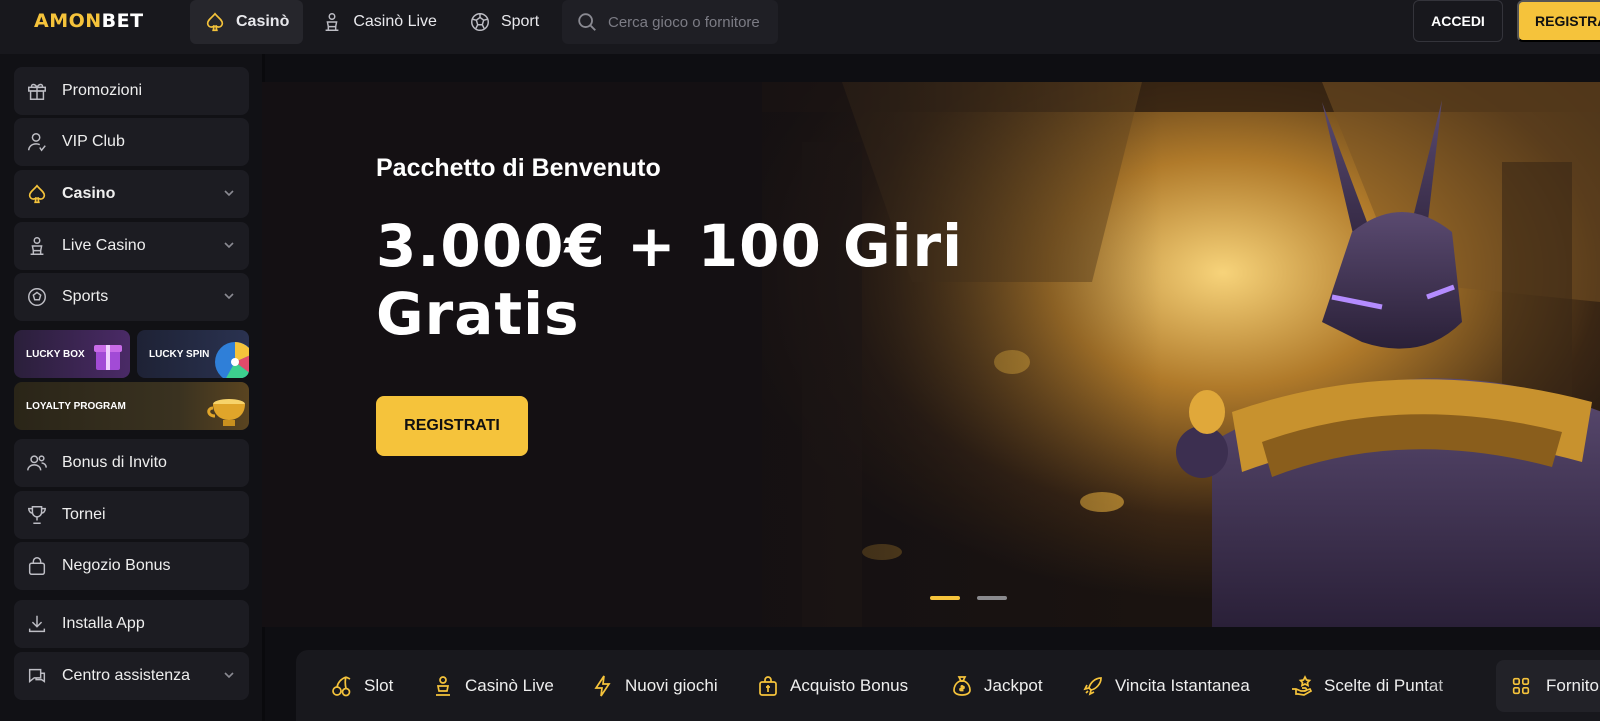 The height and width of the screenshot is (721, 1600). What do you see at coordinates (126, 675) in the screenshot?
I see `sidebar-item-label: Centro assistenza` at bounding box center [126, 675].